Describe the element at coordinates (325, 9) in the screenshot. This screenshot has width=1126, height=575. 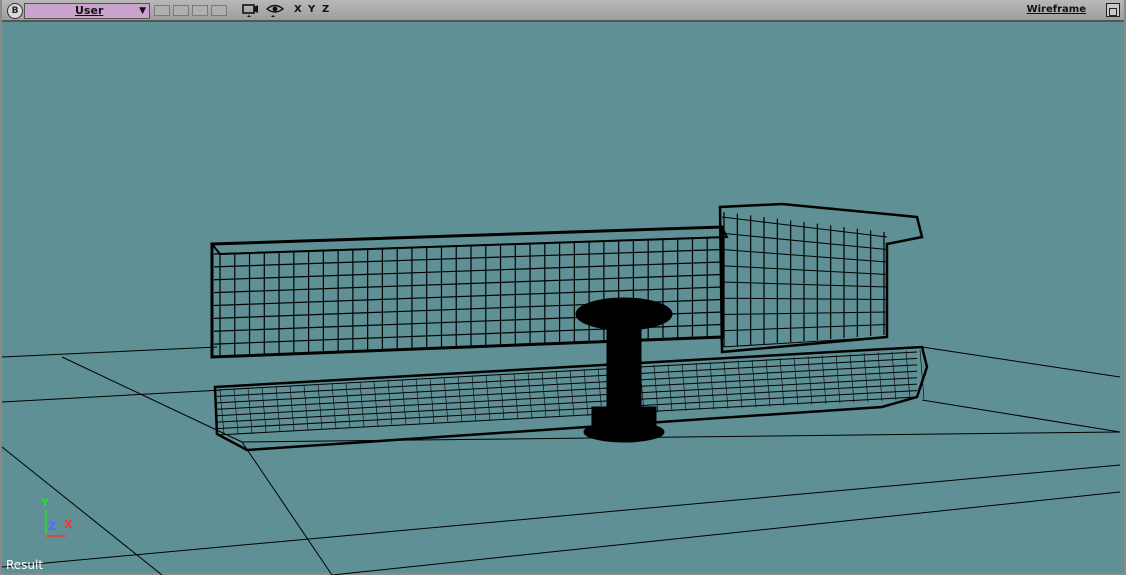
I see `axis-z-toggle: Z` at that location.